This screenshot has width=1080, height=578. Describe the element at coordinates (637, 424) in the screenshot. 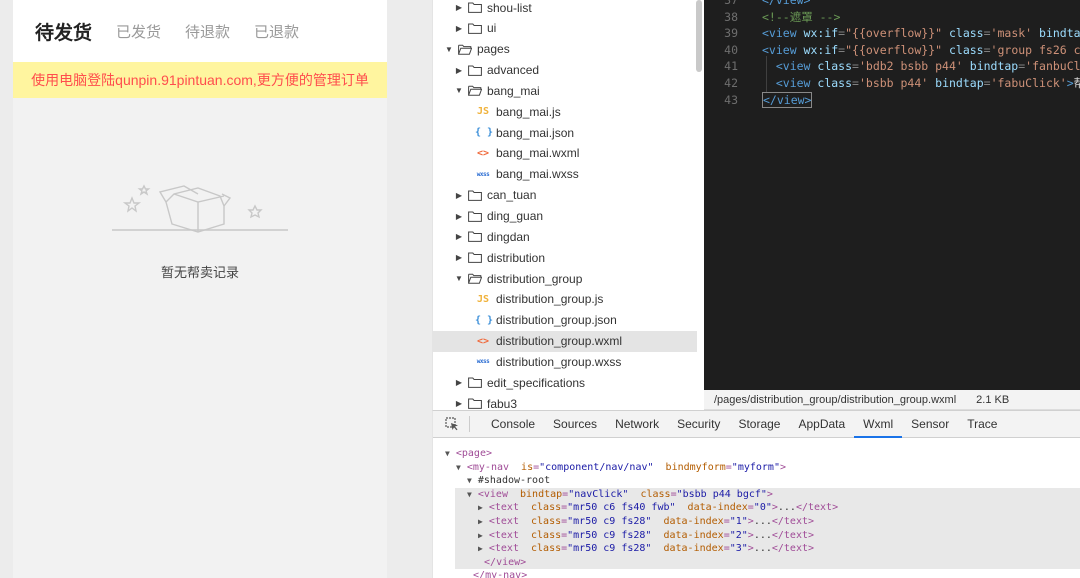

I see `devtools-tab-network: Network` at that location.